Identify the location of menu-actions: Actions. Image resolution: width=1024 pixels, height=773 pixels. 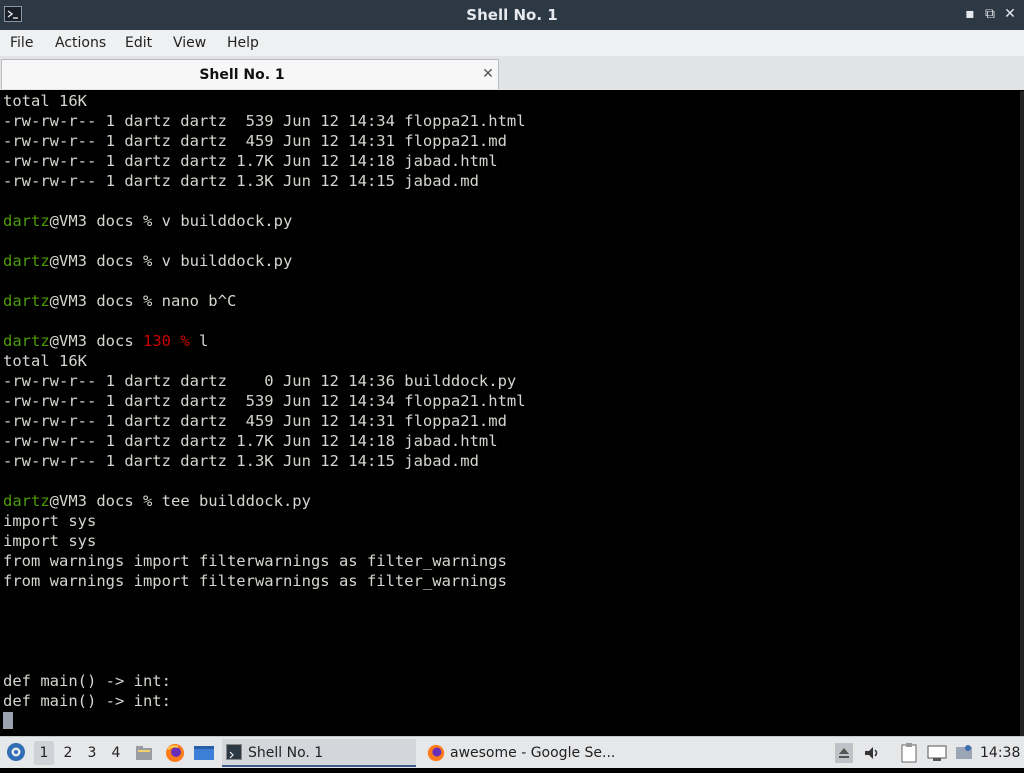
(80, 43).